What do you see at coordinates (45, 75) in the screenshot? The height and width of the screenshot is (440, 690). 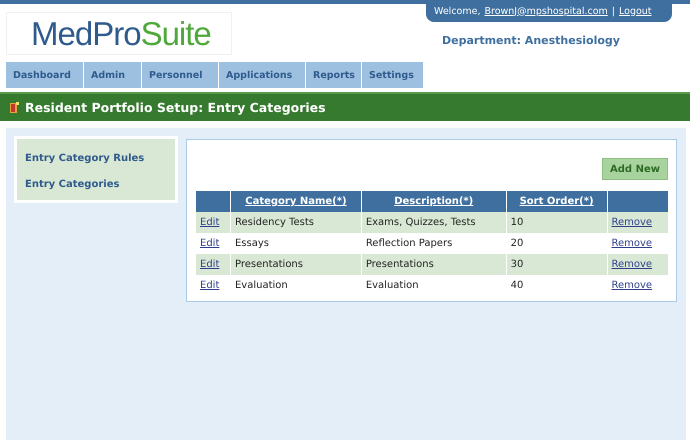 I see `nav-tab: Dashboard` at bounding box center [45, 75].